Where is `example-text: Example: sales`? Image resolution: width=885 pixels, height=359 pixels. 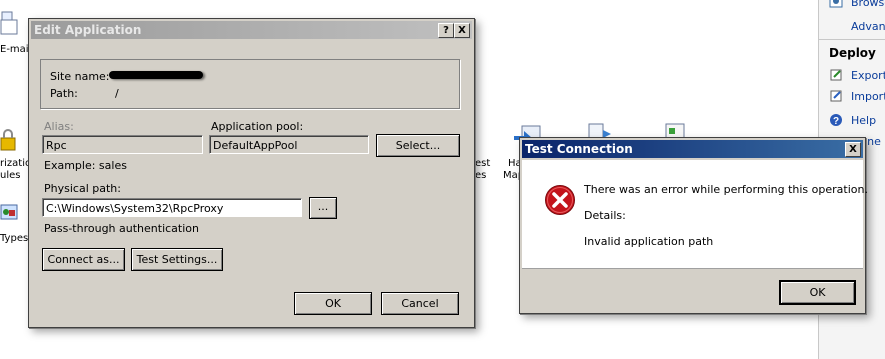
example-text: Example: sales is located at coordinates (85, 165).